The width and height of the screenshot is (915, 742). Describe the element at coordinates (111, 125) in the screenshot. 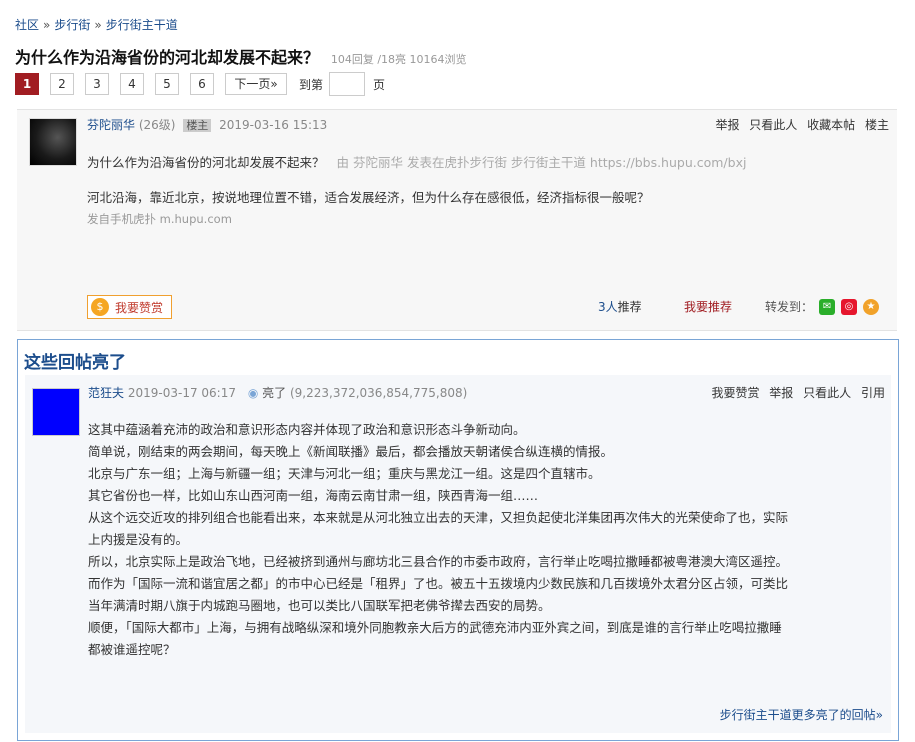

I see `author-name: 芬陀丽华` at that location.